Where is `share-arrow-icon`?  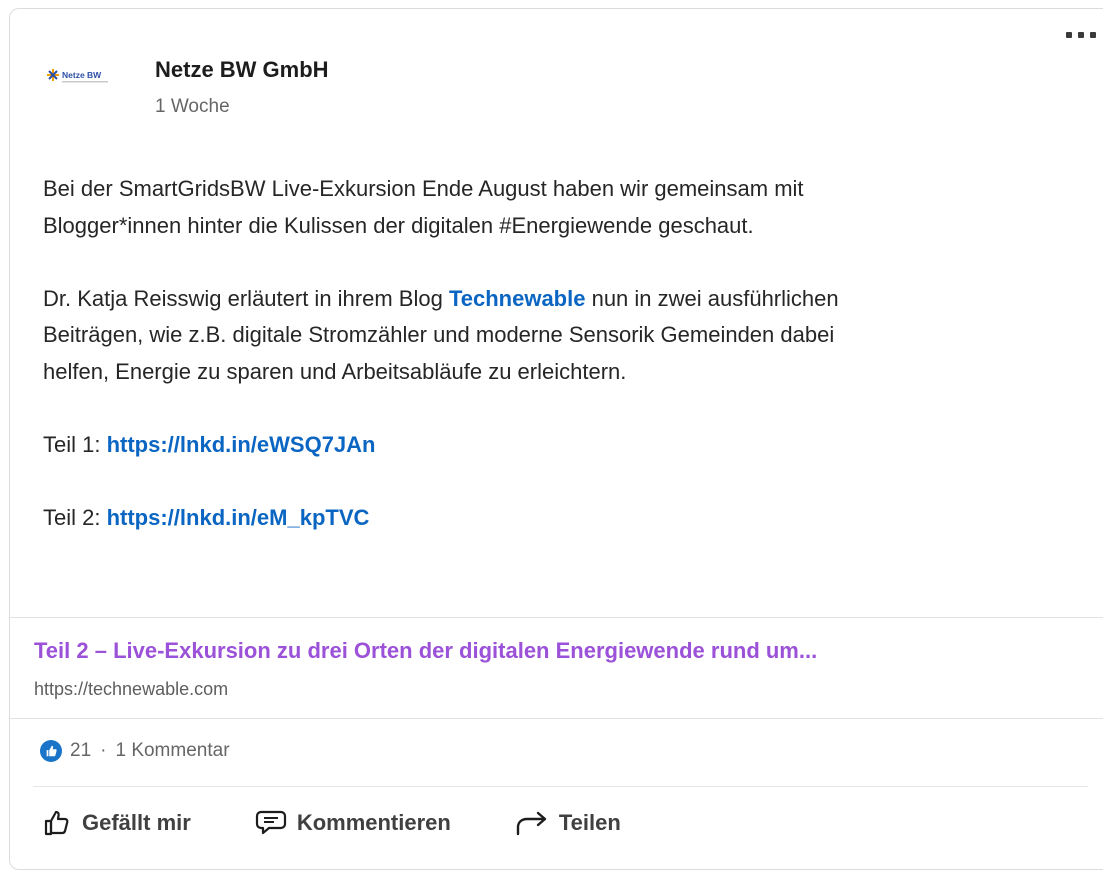 share-arrow-icon is located at coordinates (531, 823).